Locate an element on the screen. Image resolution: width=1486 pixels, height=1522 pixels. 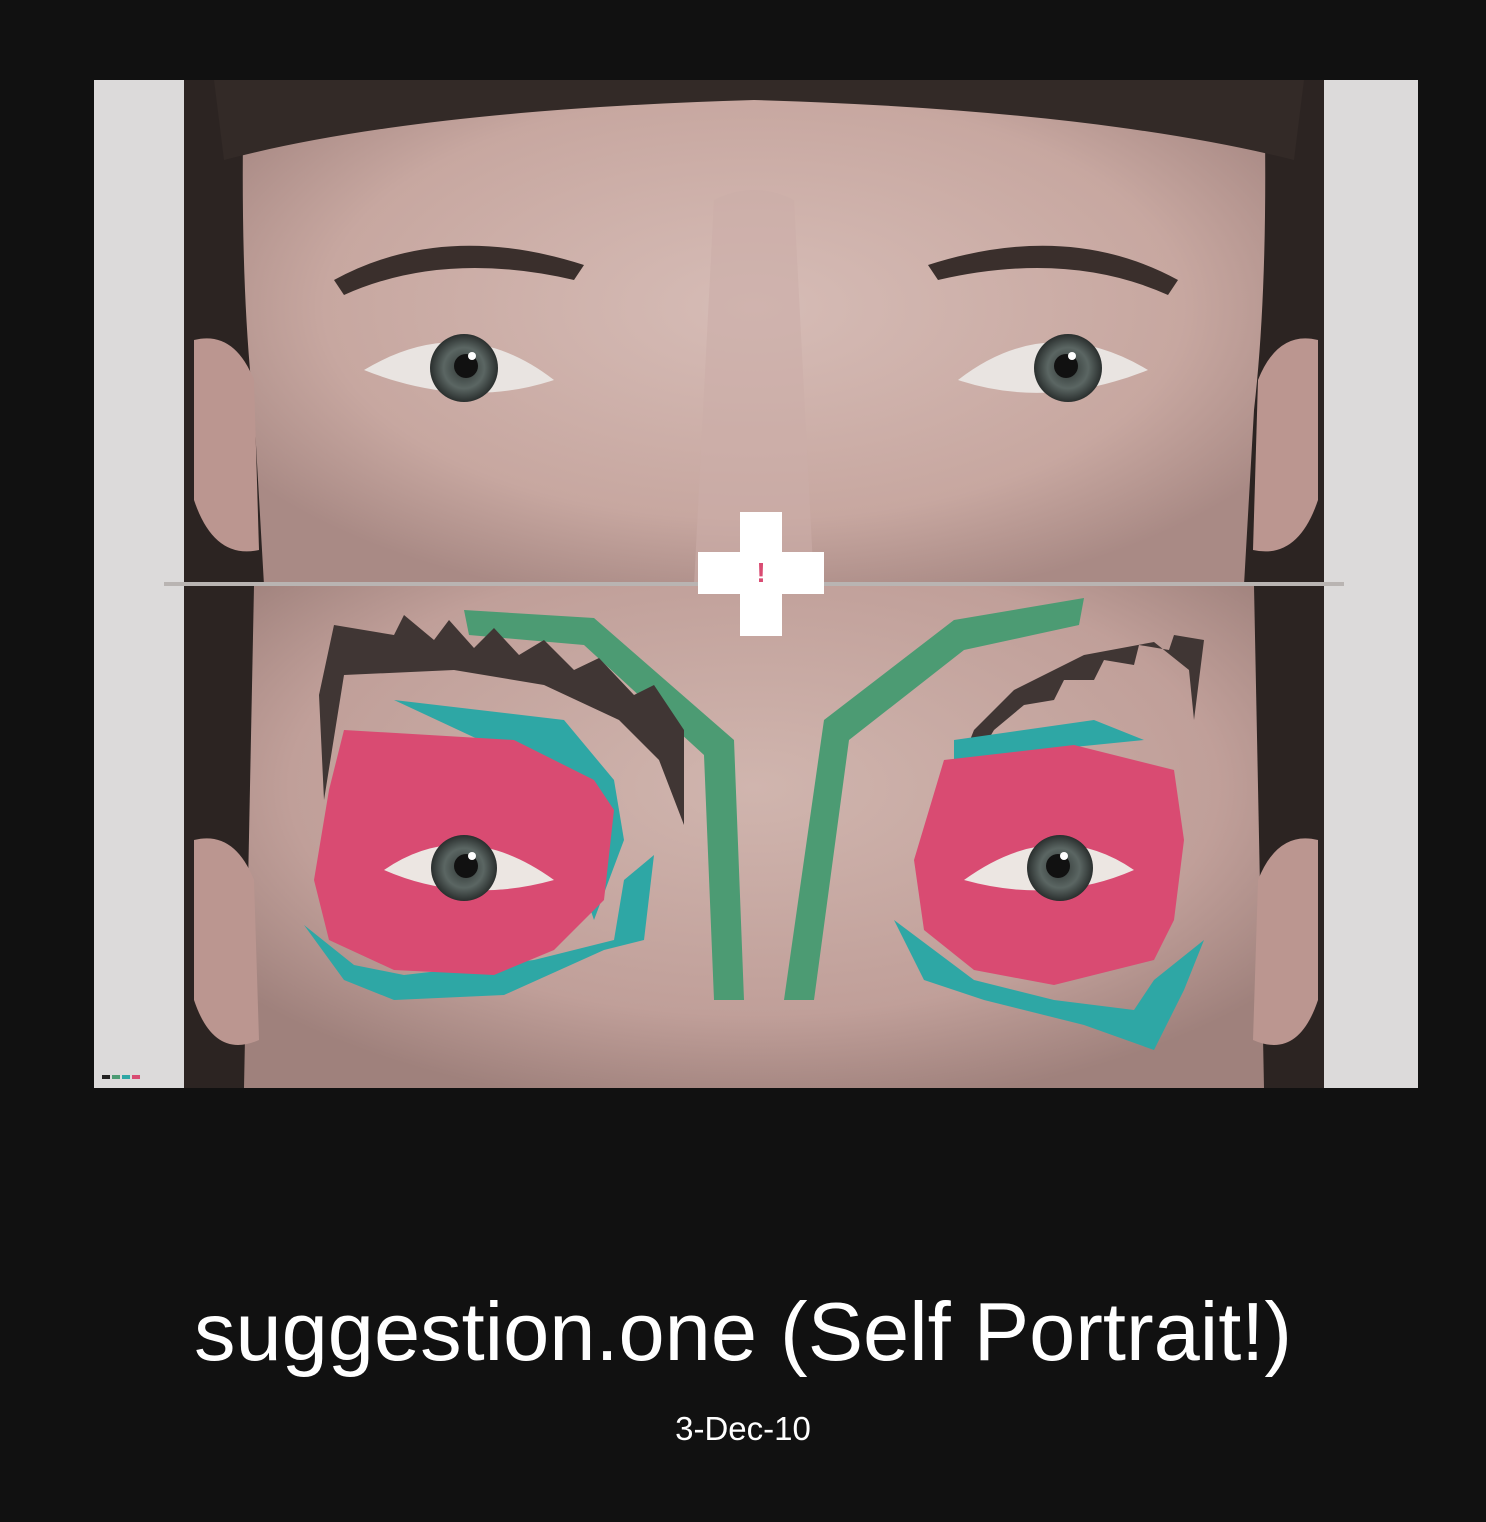
post-title: suggestion.one (Self Portrait!) is located at coordinates (742, 1331).